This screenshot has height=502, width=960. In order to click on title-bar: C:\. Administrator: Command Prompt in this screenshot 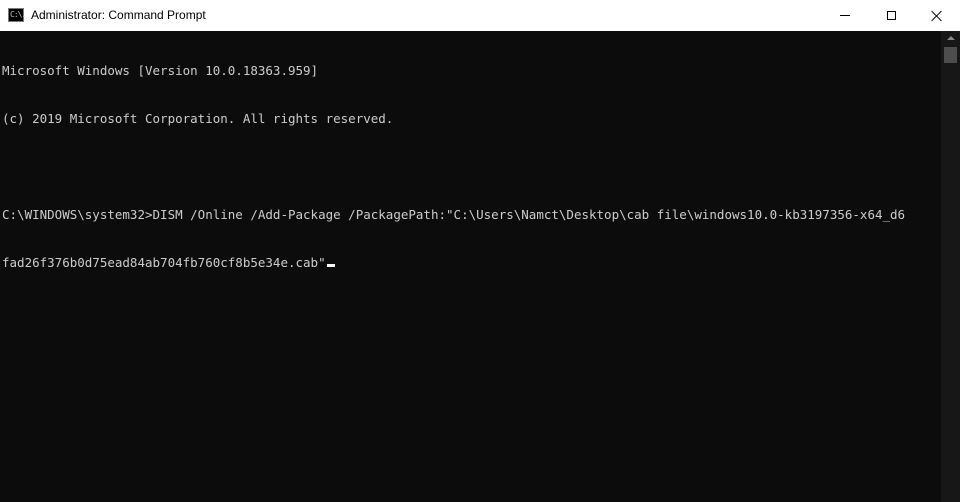, I will do `click(480, 15)`.